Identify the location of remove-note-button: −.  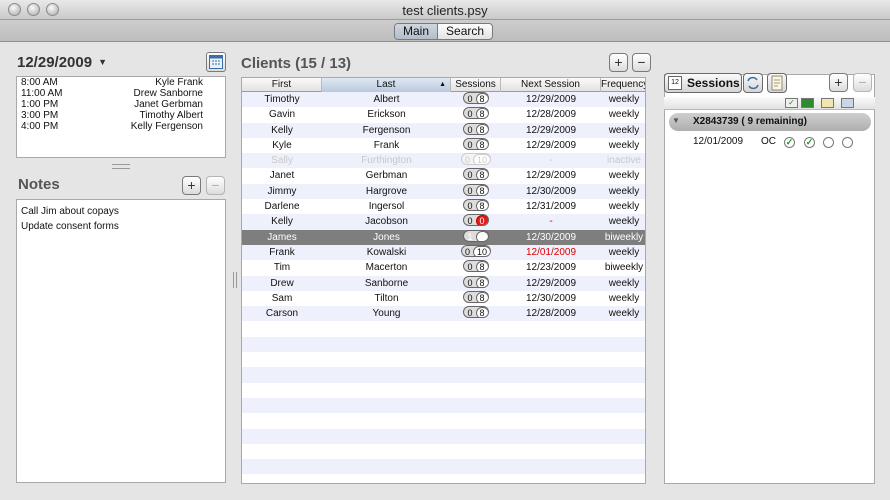
(215, 185).